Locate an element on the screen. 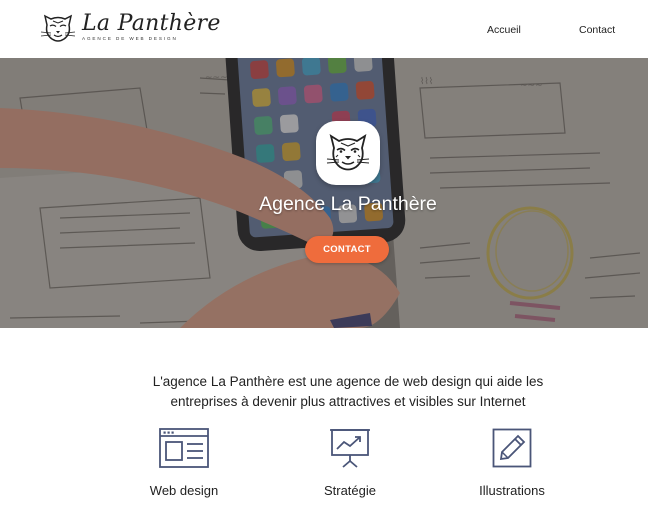 The height and width of the screenshot is (509, 648). nav-item-accueil: Accueil is located at coordinates (504, 30).